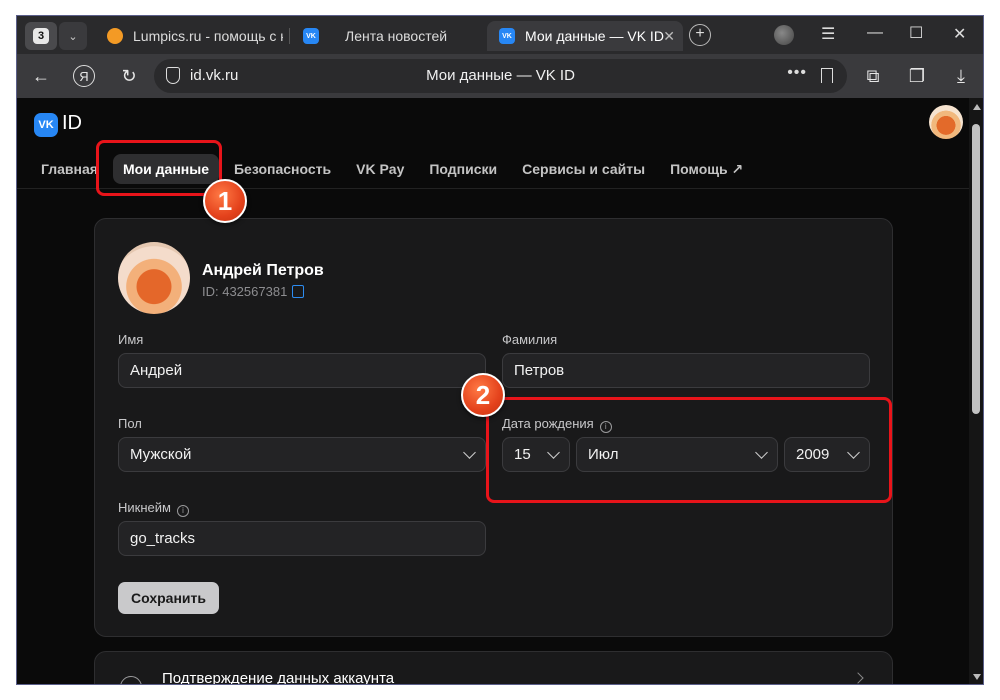  Describe the element at coordinates (263, 270) in the screenshot. I see `profile-name: Андрей Петров` at that location.